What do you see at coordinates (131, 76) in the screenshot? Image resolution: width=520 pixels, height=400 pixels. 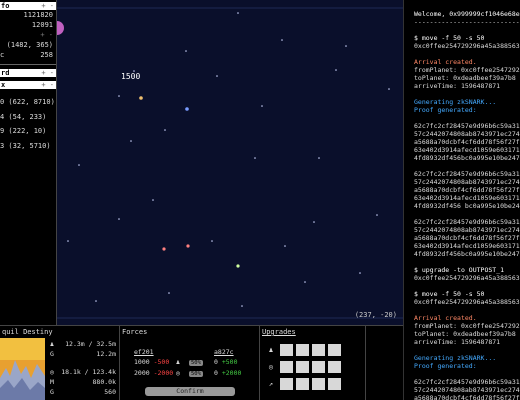 I see `map-label: 1500` at bounding box center [131, 76].